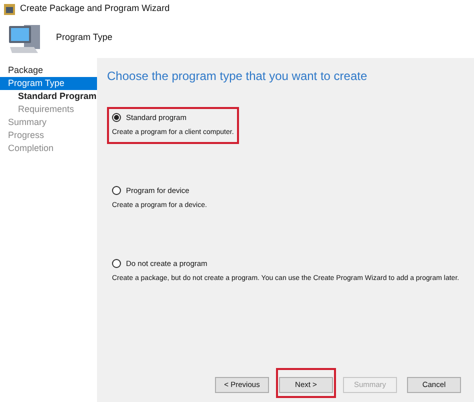 Image resolution: width=474 pixels, height=402 pixels. I want to click on wizard-step: Completion, so click(48, 148).